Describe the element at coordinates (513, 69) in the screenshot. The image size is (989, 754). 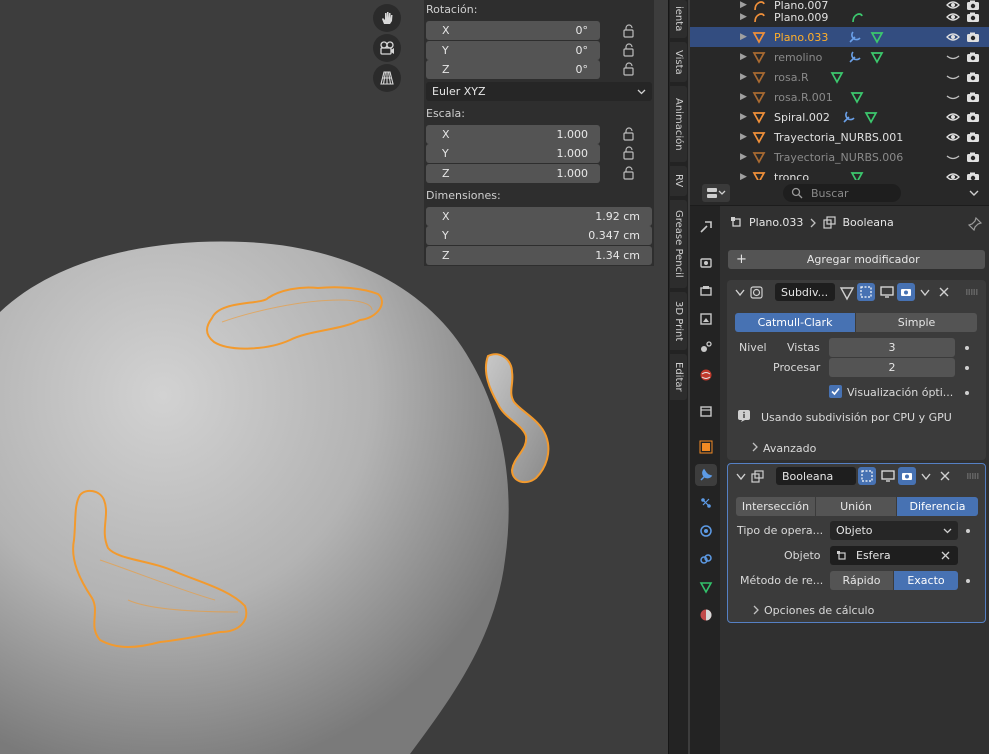
I see `rotation-z-field: Z 0°` at that location.